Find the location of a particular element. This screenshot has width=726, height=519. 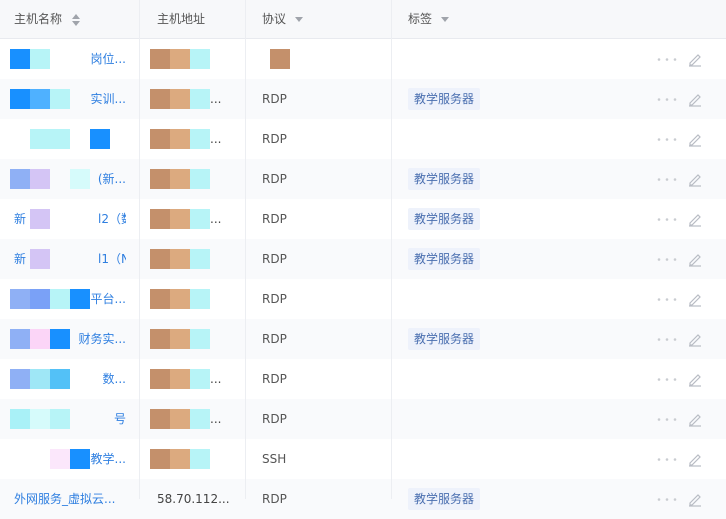

table-row: 教学... SSH is located at coordinates (363, 459).